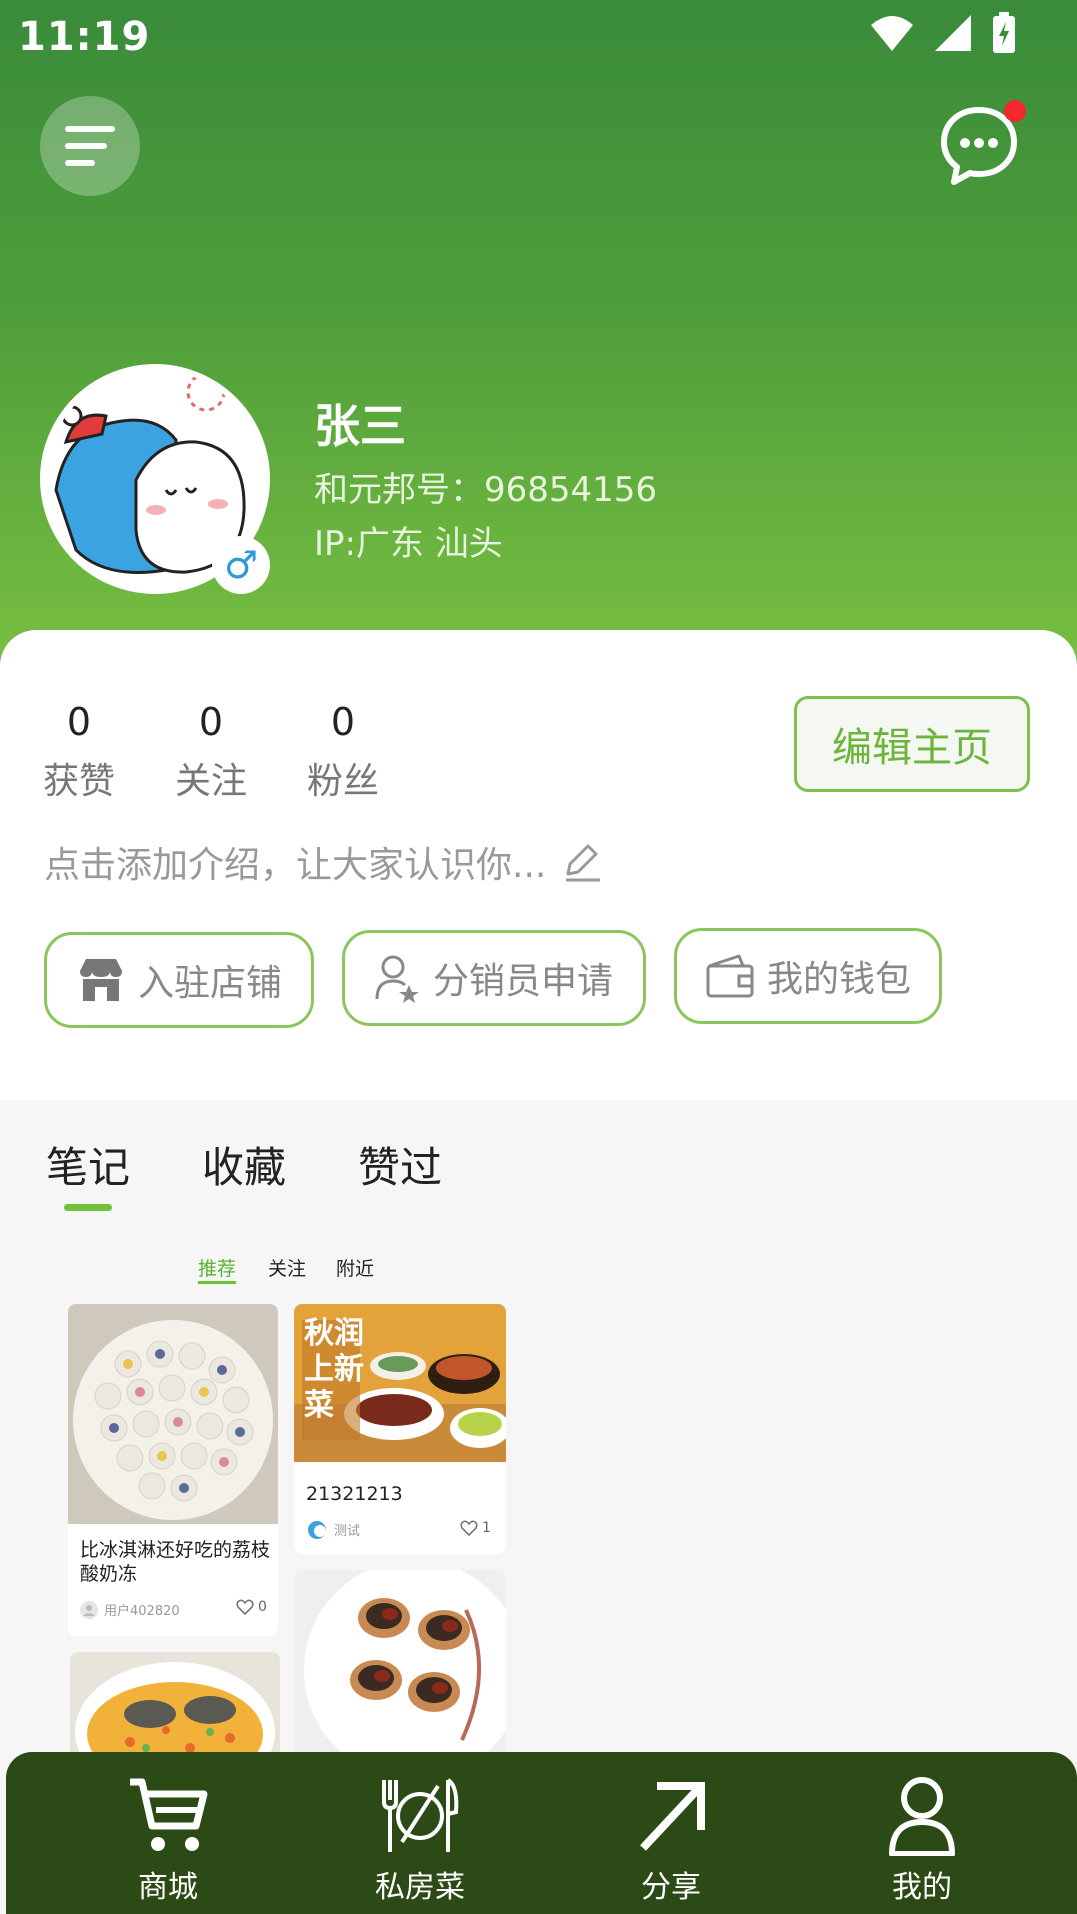 The image size is (1077, 1914). I want to click on battery-icon, so click(1004, 32).